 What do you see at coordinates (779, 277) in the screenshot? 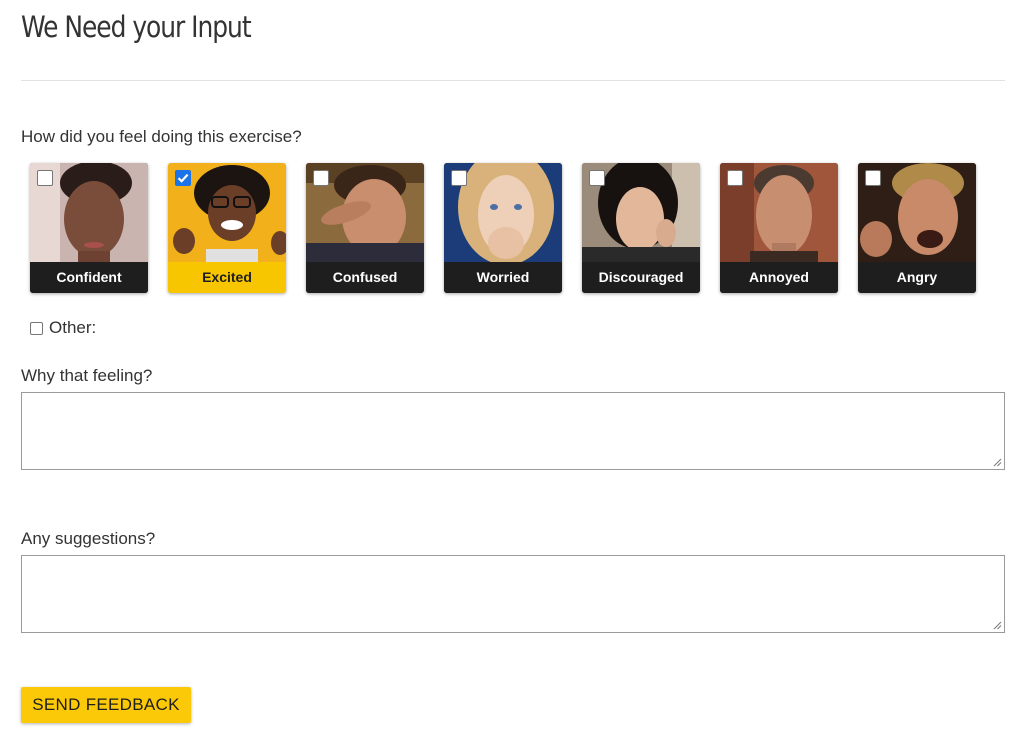
I see `emotion-label: Annoyed` at bounding box center [779, 277].